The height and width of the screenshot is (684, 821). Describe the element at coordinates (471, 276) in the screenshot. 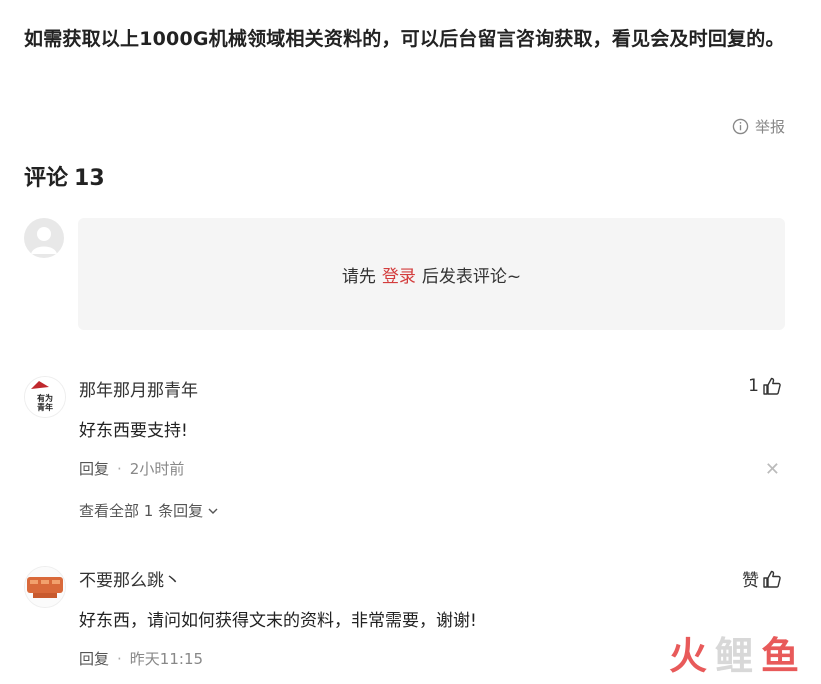

I see `login-prompt-after: 后发表评论~` at that location.